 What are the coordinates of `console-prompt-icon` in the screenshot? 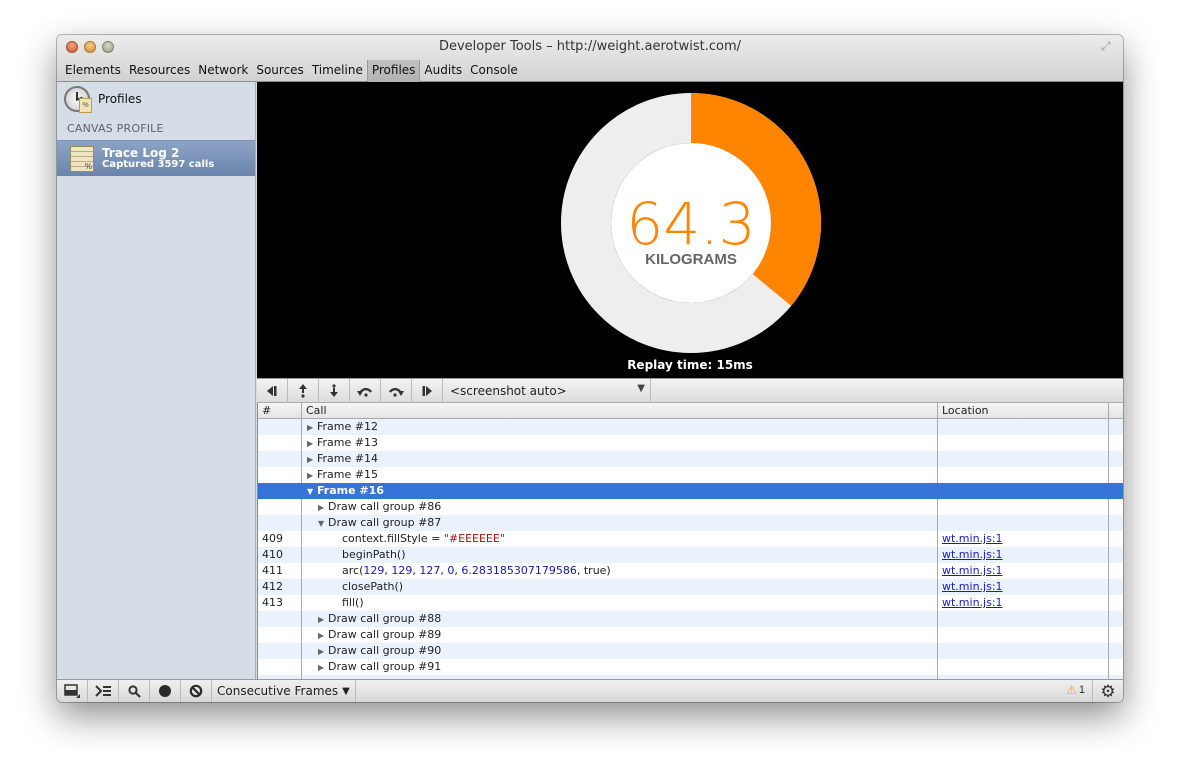 It's located at (103, 691).